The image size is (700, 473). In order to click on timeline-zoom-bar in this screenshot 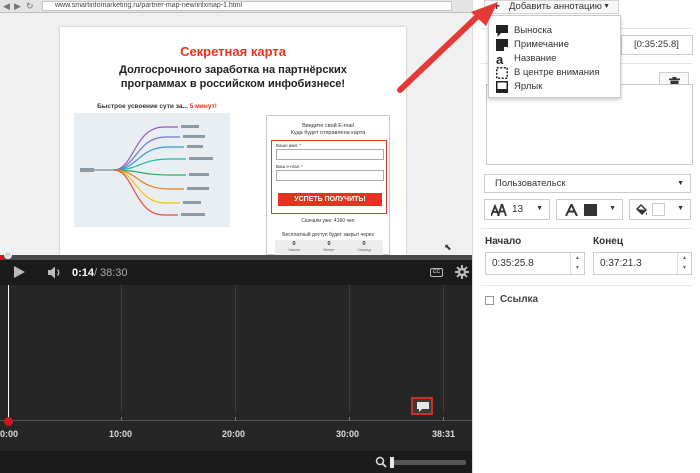, I will do `click(236, 462)`.